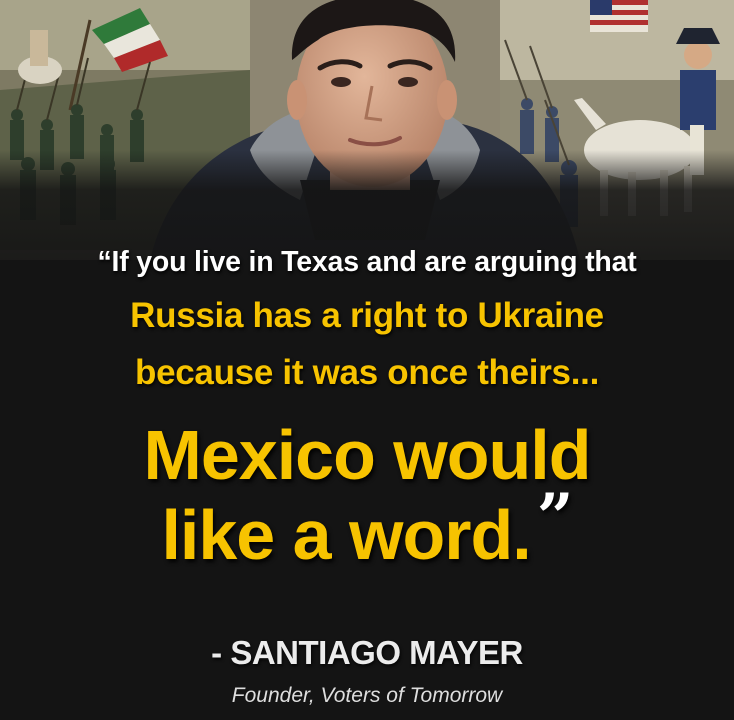 This screenshot has height=720, width=734. What do you see at coordinates (367, 315) in the screenshot?
I see `quote-line-2: Russia has a right to Ukraine` at bounding box center [367, 315].